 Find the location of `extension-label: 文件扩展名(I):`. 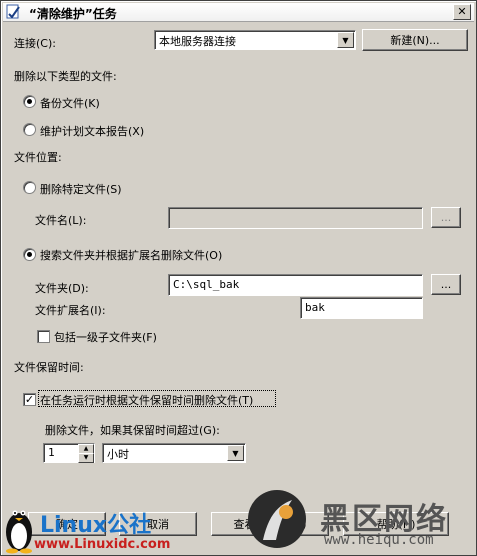

extension-label: 文件扩展名(I): is located at coordinates (70, 310).